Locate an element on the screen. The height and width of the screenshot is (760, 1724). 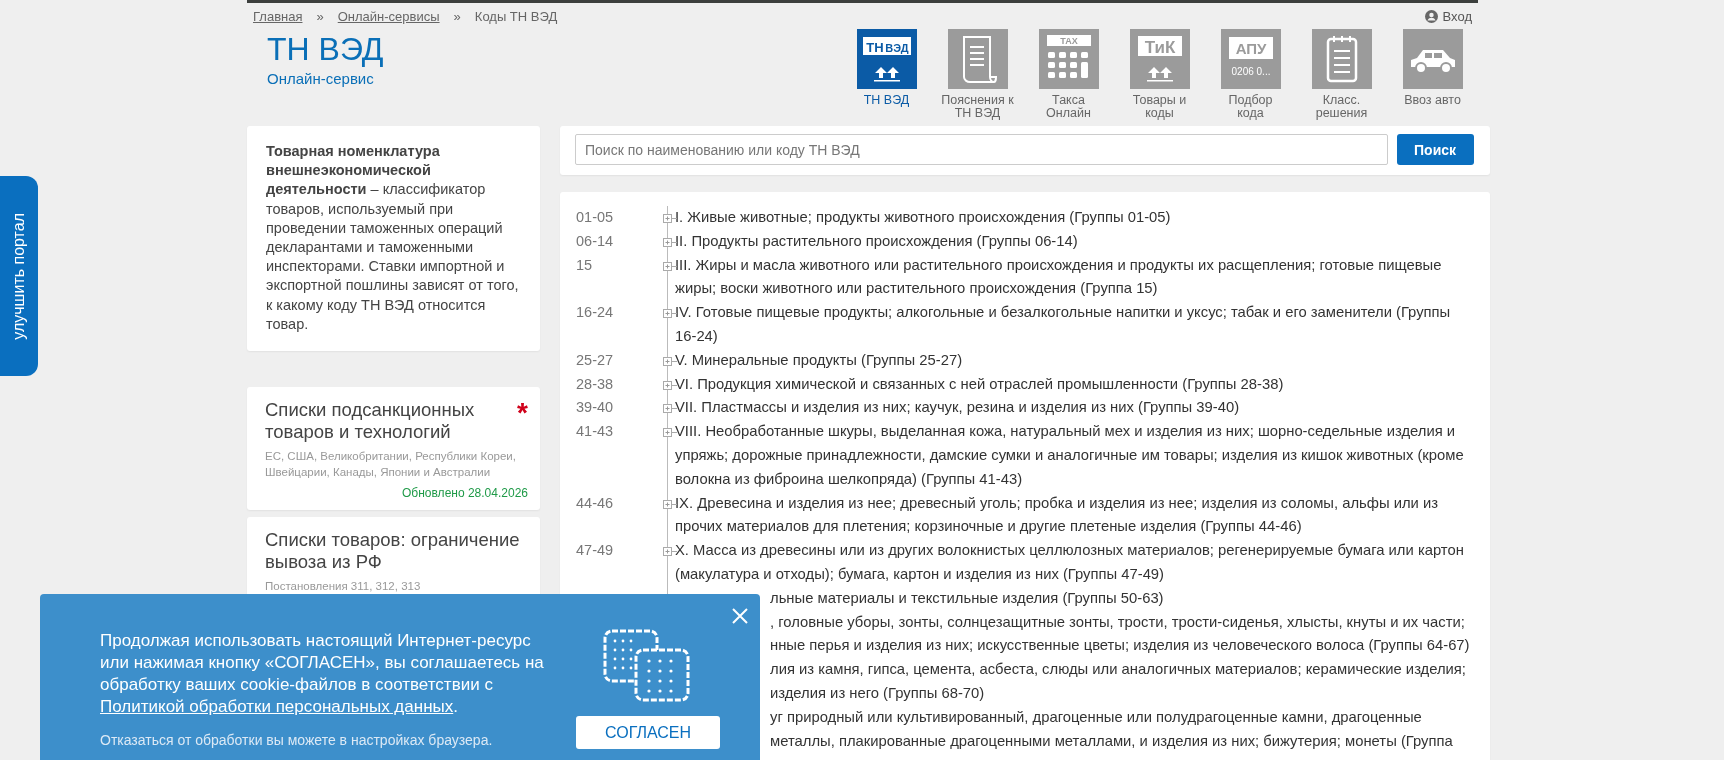
tnved-logo-icon: ТН ВЭД is located at coordinates (886, 59).